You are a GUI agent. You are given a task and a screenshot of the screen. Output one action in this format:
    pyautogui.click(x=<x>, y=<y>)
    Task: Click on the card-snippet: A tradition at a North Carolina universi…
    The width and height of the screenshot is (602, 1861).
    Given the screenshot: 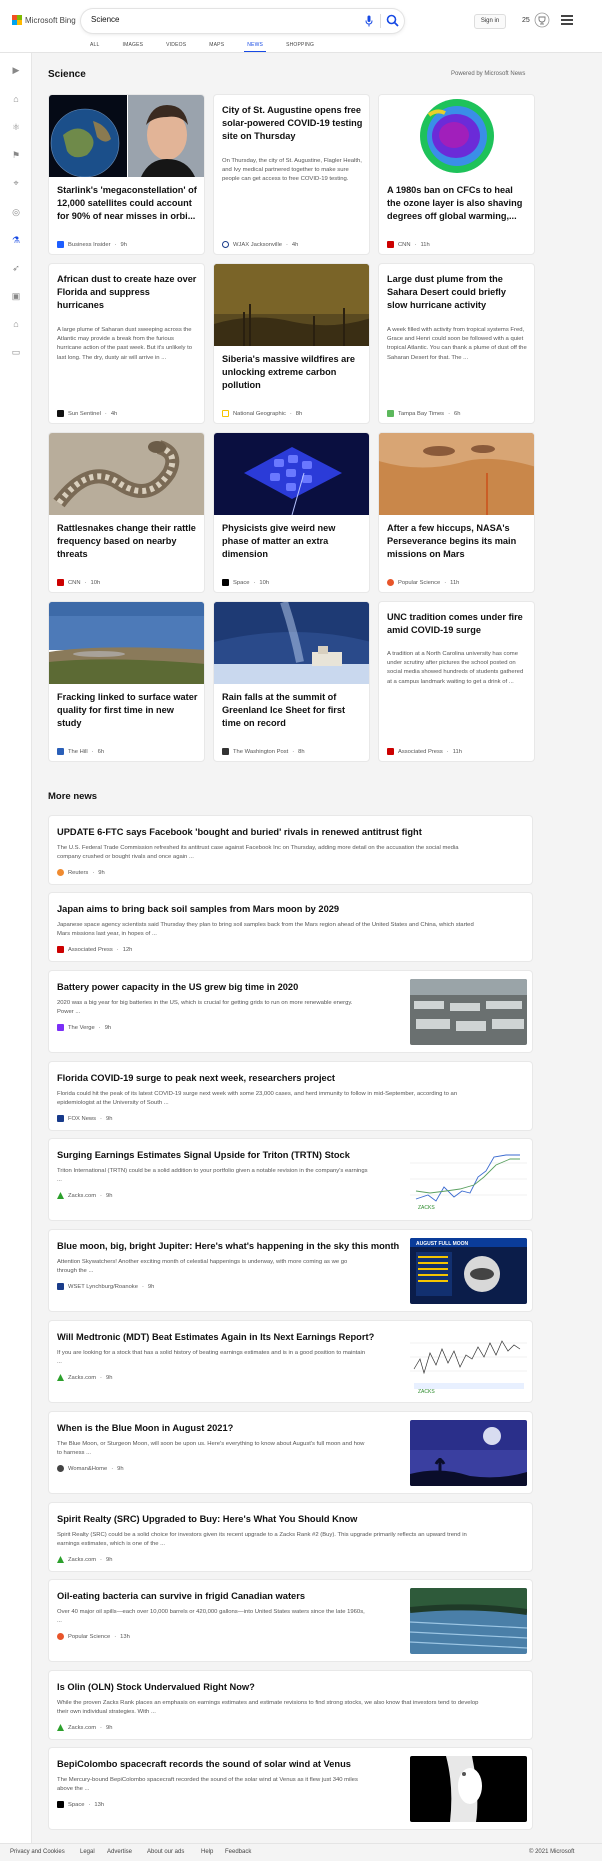 What is the action you would take?
    pyautogui.click(x=455, y=668)
    